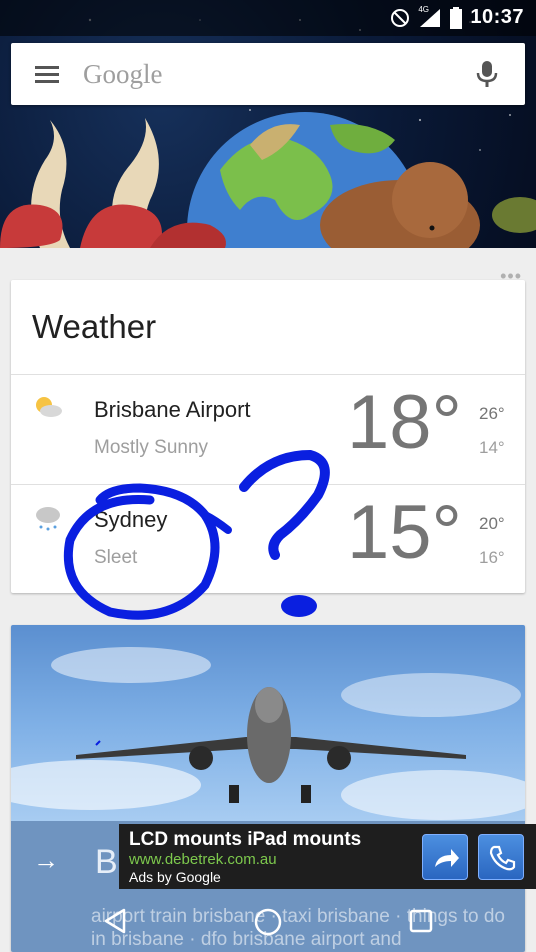 The width and height of the screenshot is (536, 952). I want to click on location-name: Sydney, so click(131, 519).